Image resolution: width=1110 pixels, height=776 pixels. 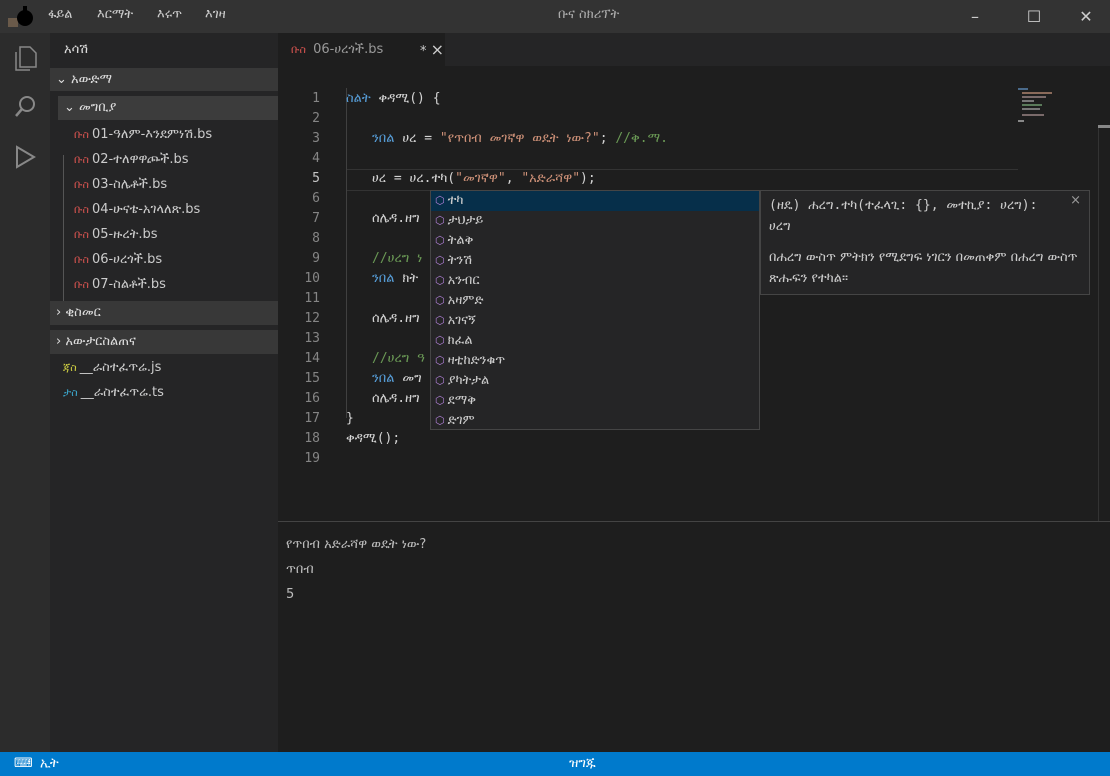 I want to click on line-number: 1, so click(x=316, y=98).